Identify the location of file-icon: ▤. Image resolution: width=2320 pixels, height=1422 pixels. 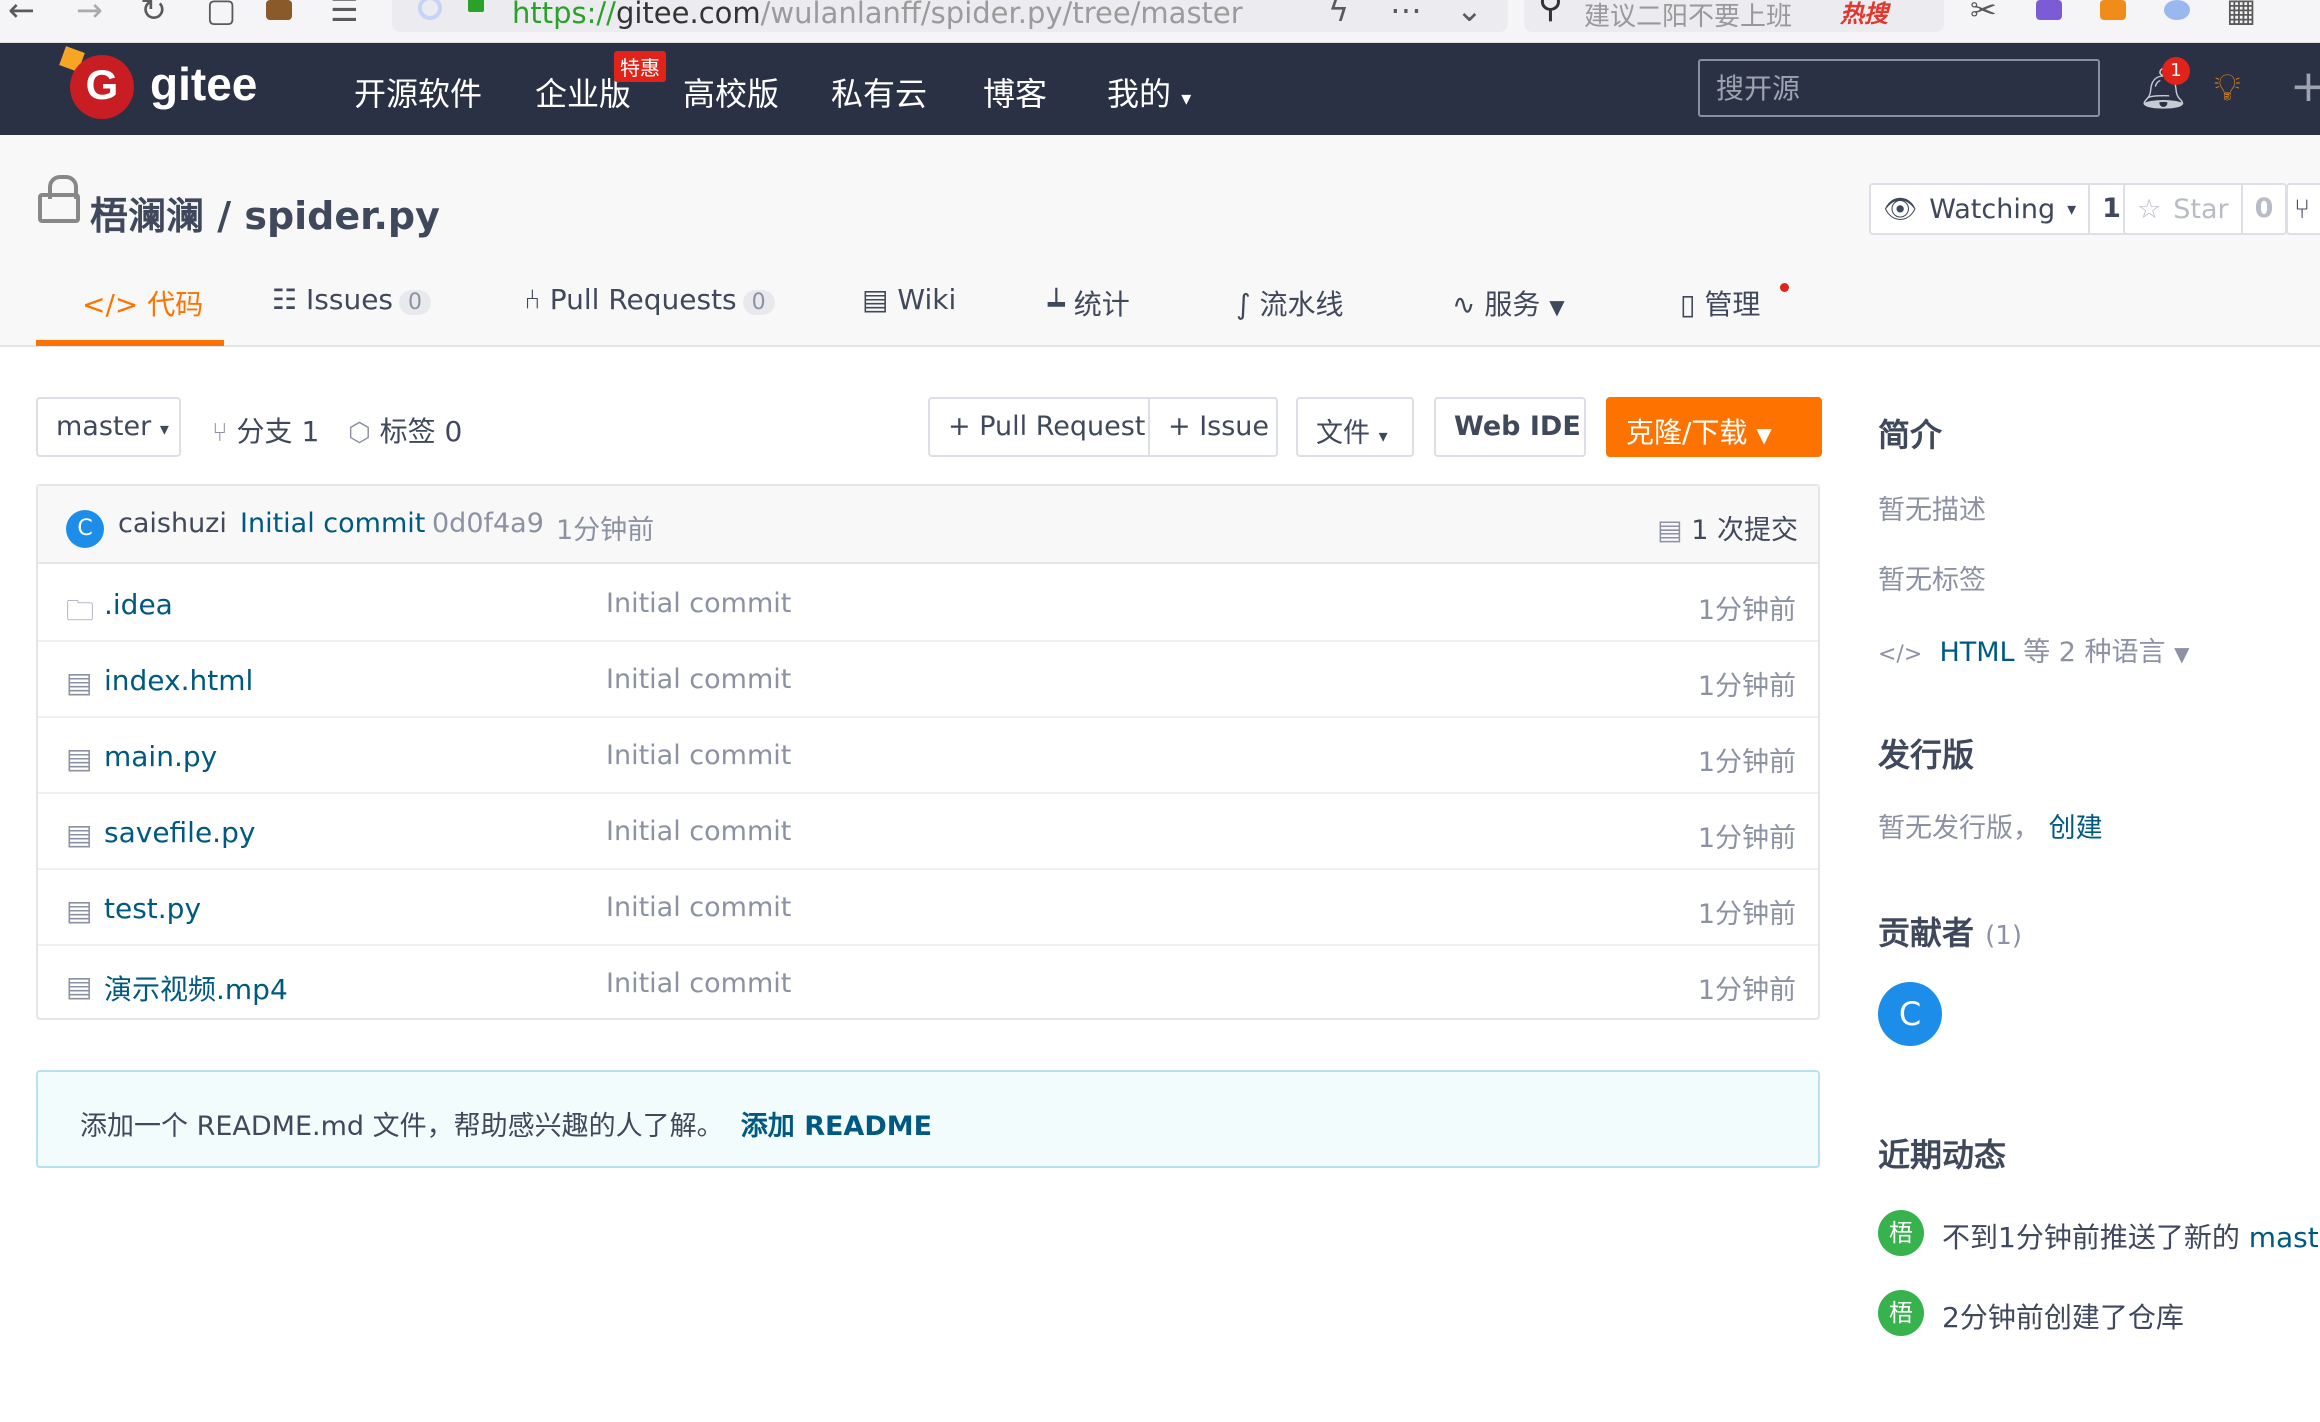
(79, 834).